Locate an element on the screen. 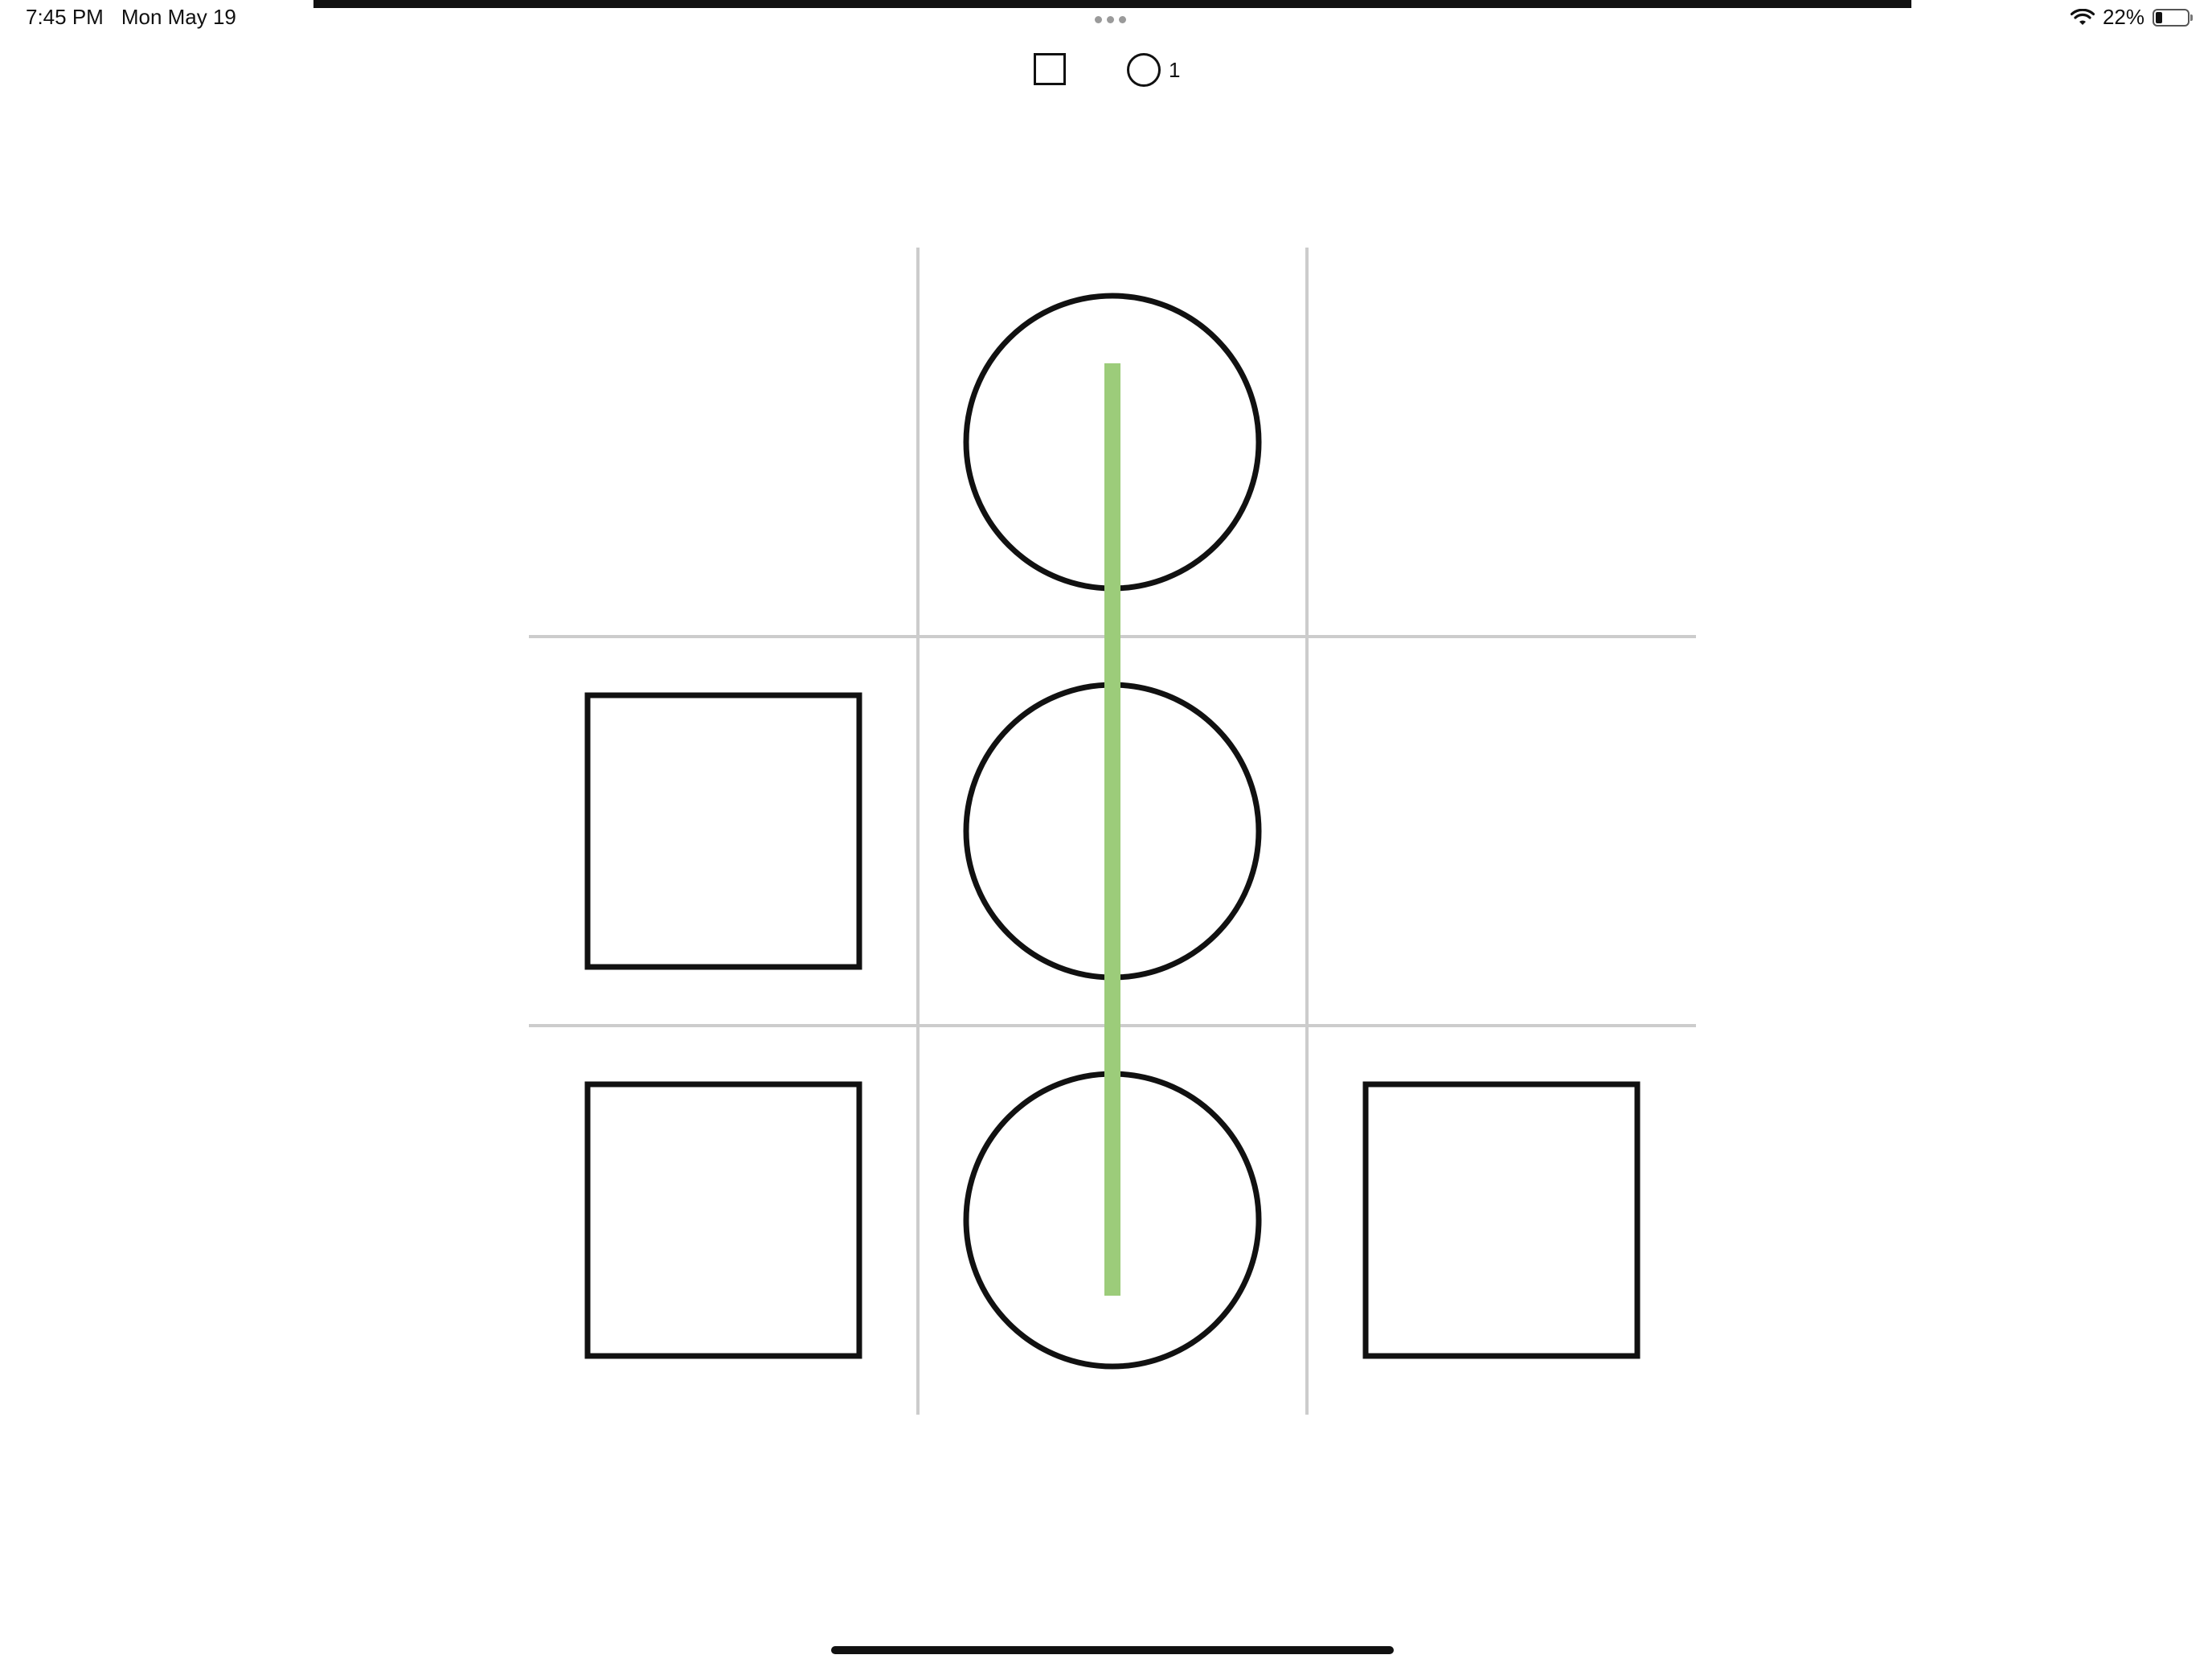  board-cell-r1-c3 is located at coordinates (1501, 443).